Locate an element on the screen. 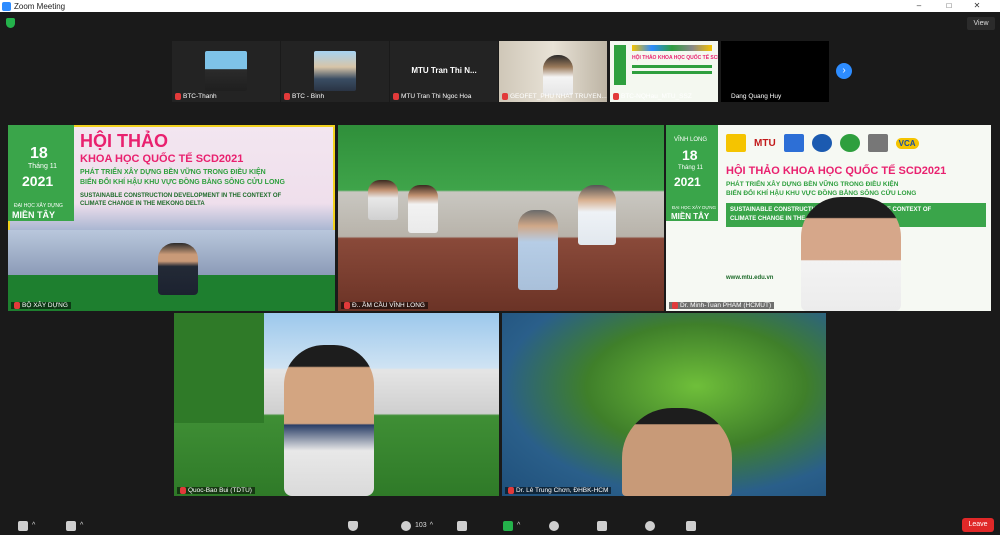  banner-logos is located at coordinates (672, 48).